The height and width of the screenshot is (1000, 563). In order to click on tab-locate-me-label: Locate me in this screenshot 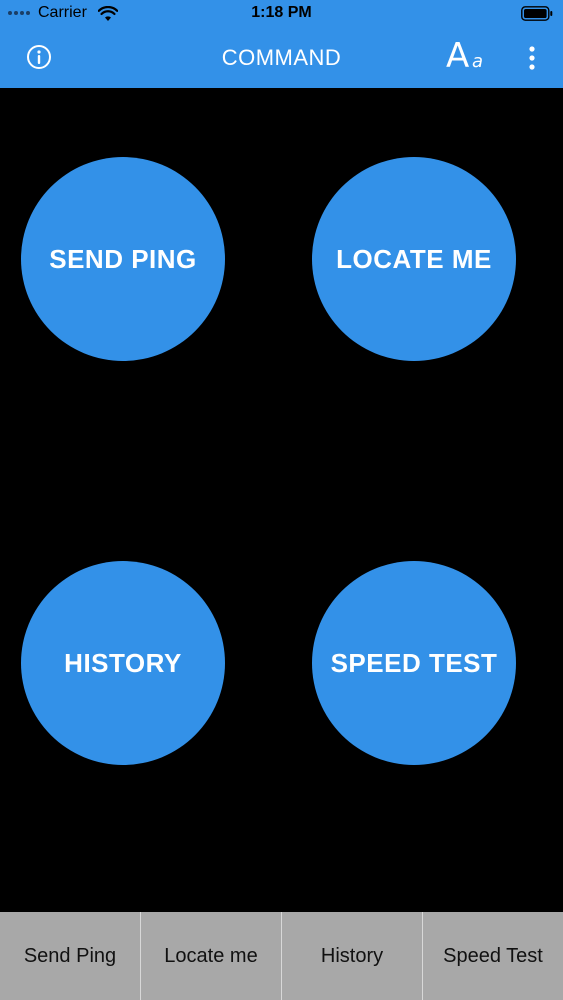, I will do `click(211, 955)`.